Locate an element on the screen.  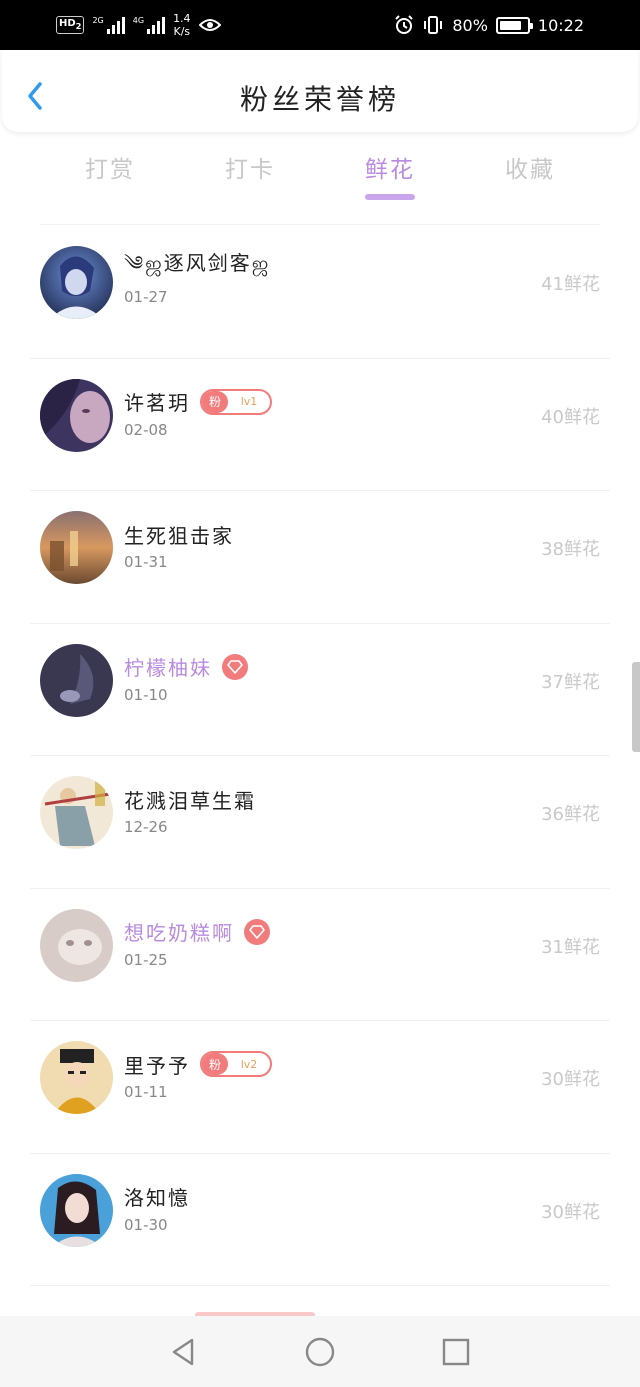
header-bar: 粉丝荣誉榜 is located at coordinates (320, 91).